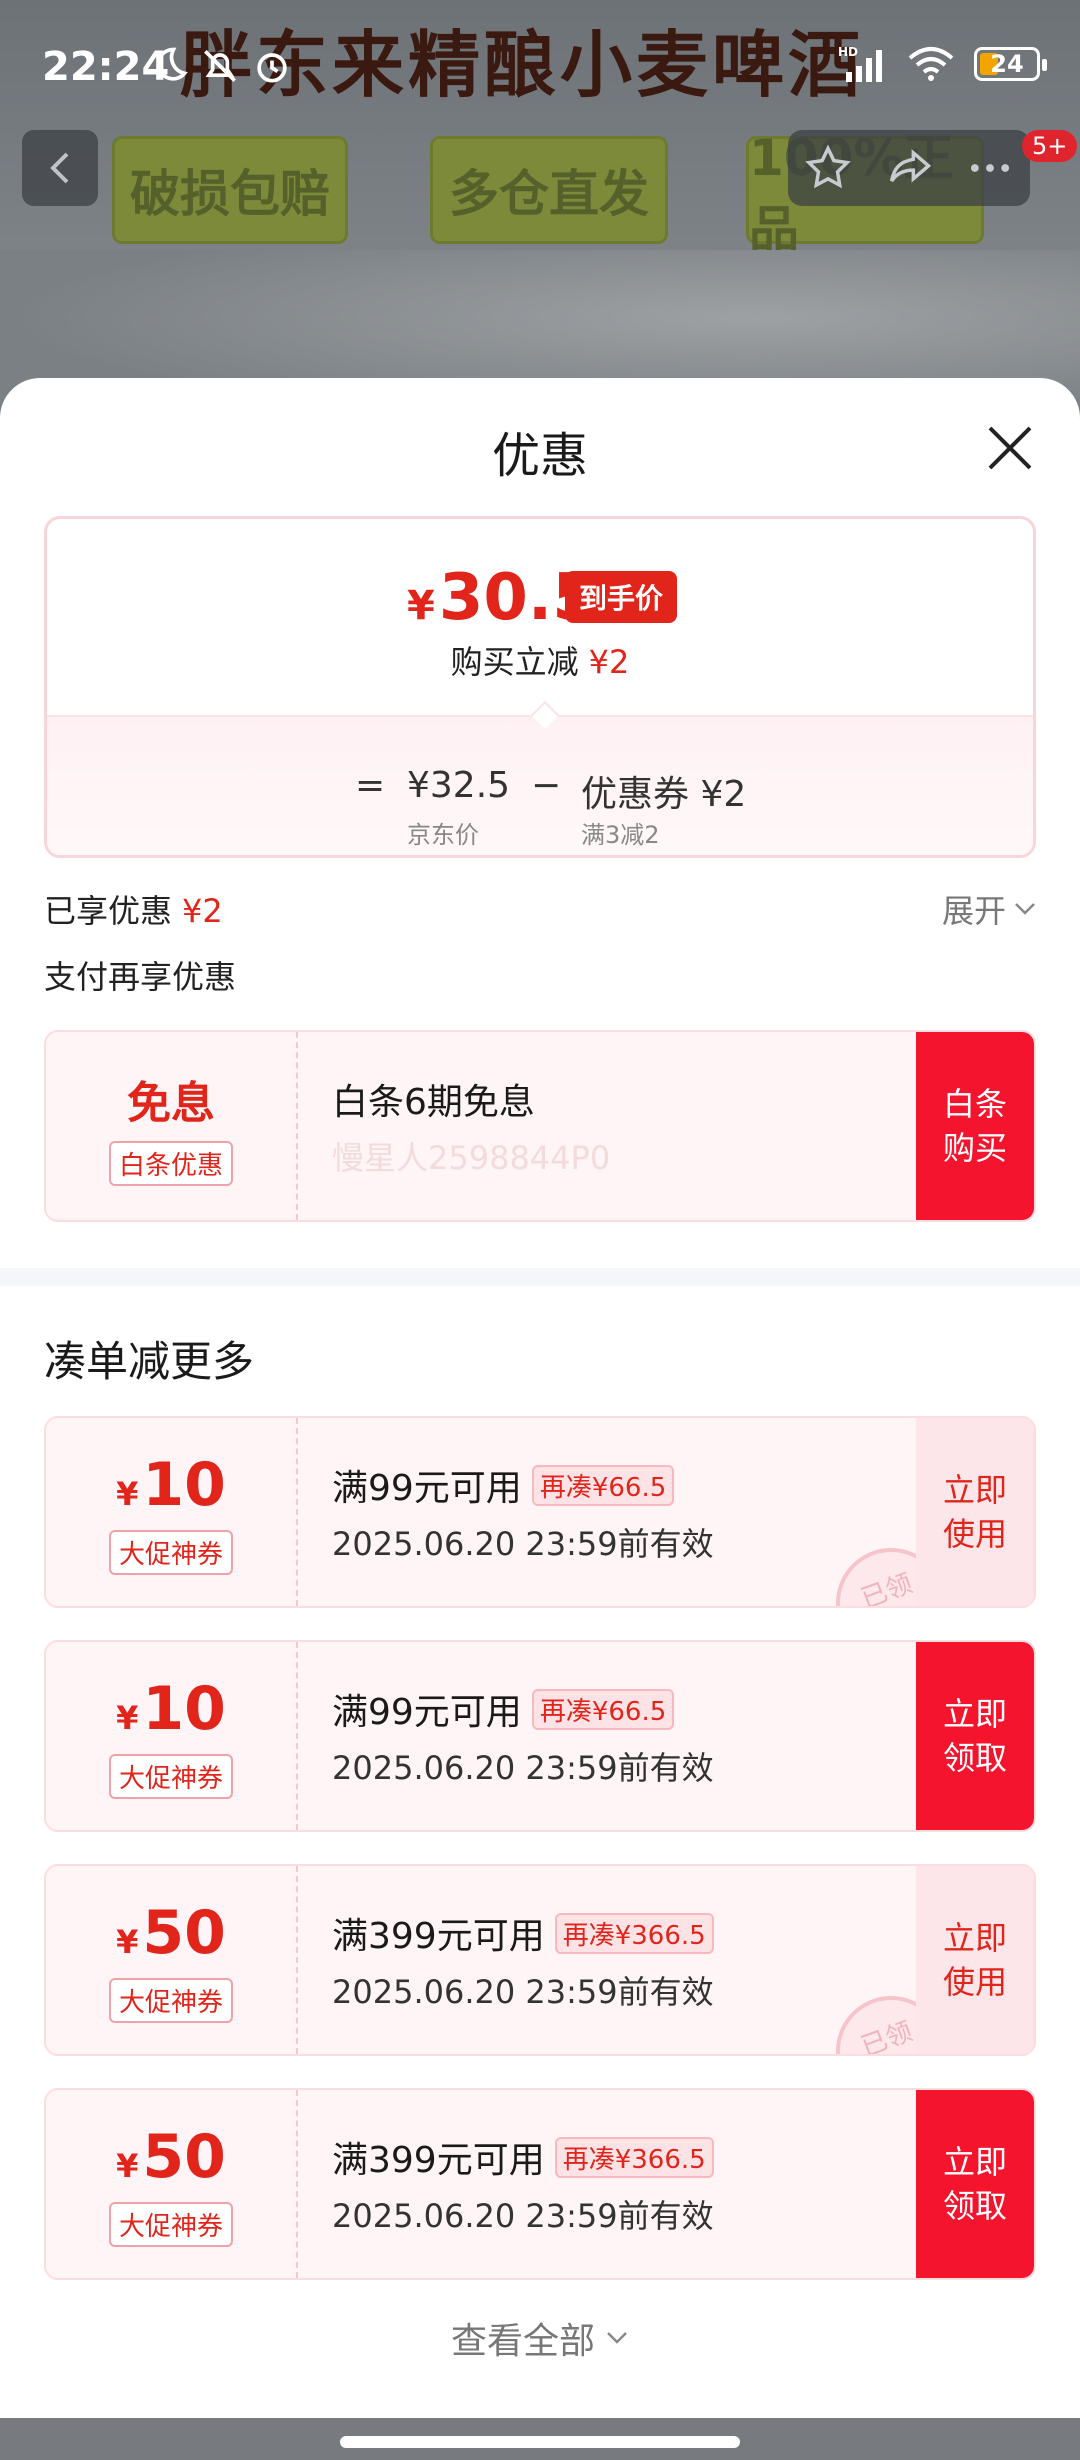 This screenshot has height=2460, width=1080. What do you see at coordinates (297, 1126) in the screenshot?
I see `baitiao-separator` at bounding box center [297, 1126].